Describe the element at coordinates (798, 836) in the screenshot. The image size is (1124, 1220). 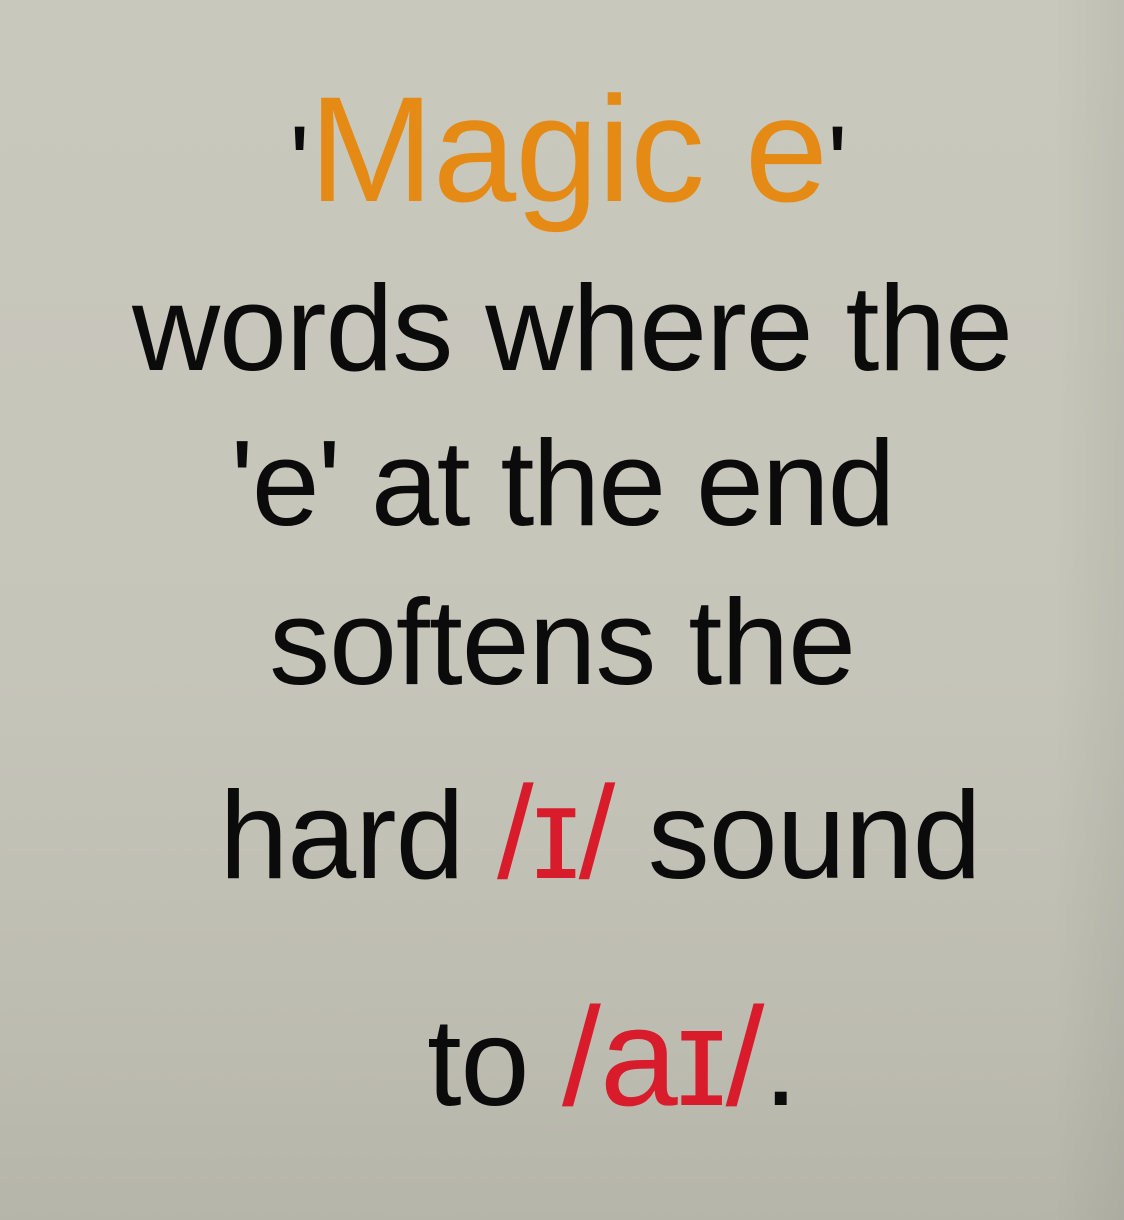
I see `sound-suffix: sound` at that location.